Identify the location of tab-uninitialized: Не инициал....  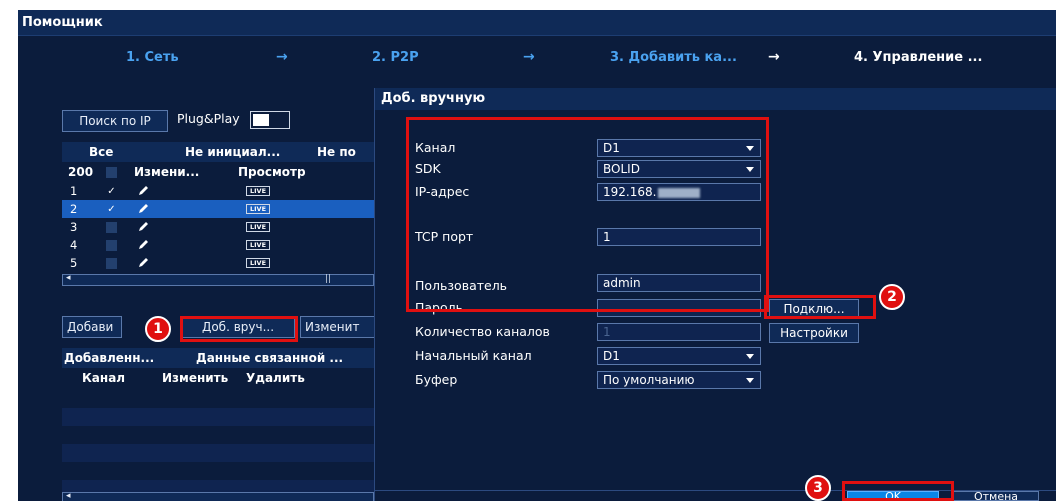
(232, 152).